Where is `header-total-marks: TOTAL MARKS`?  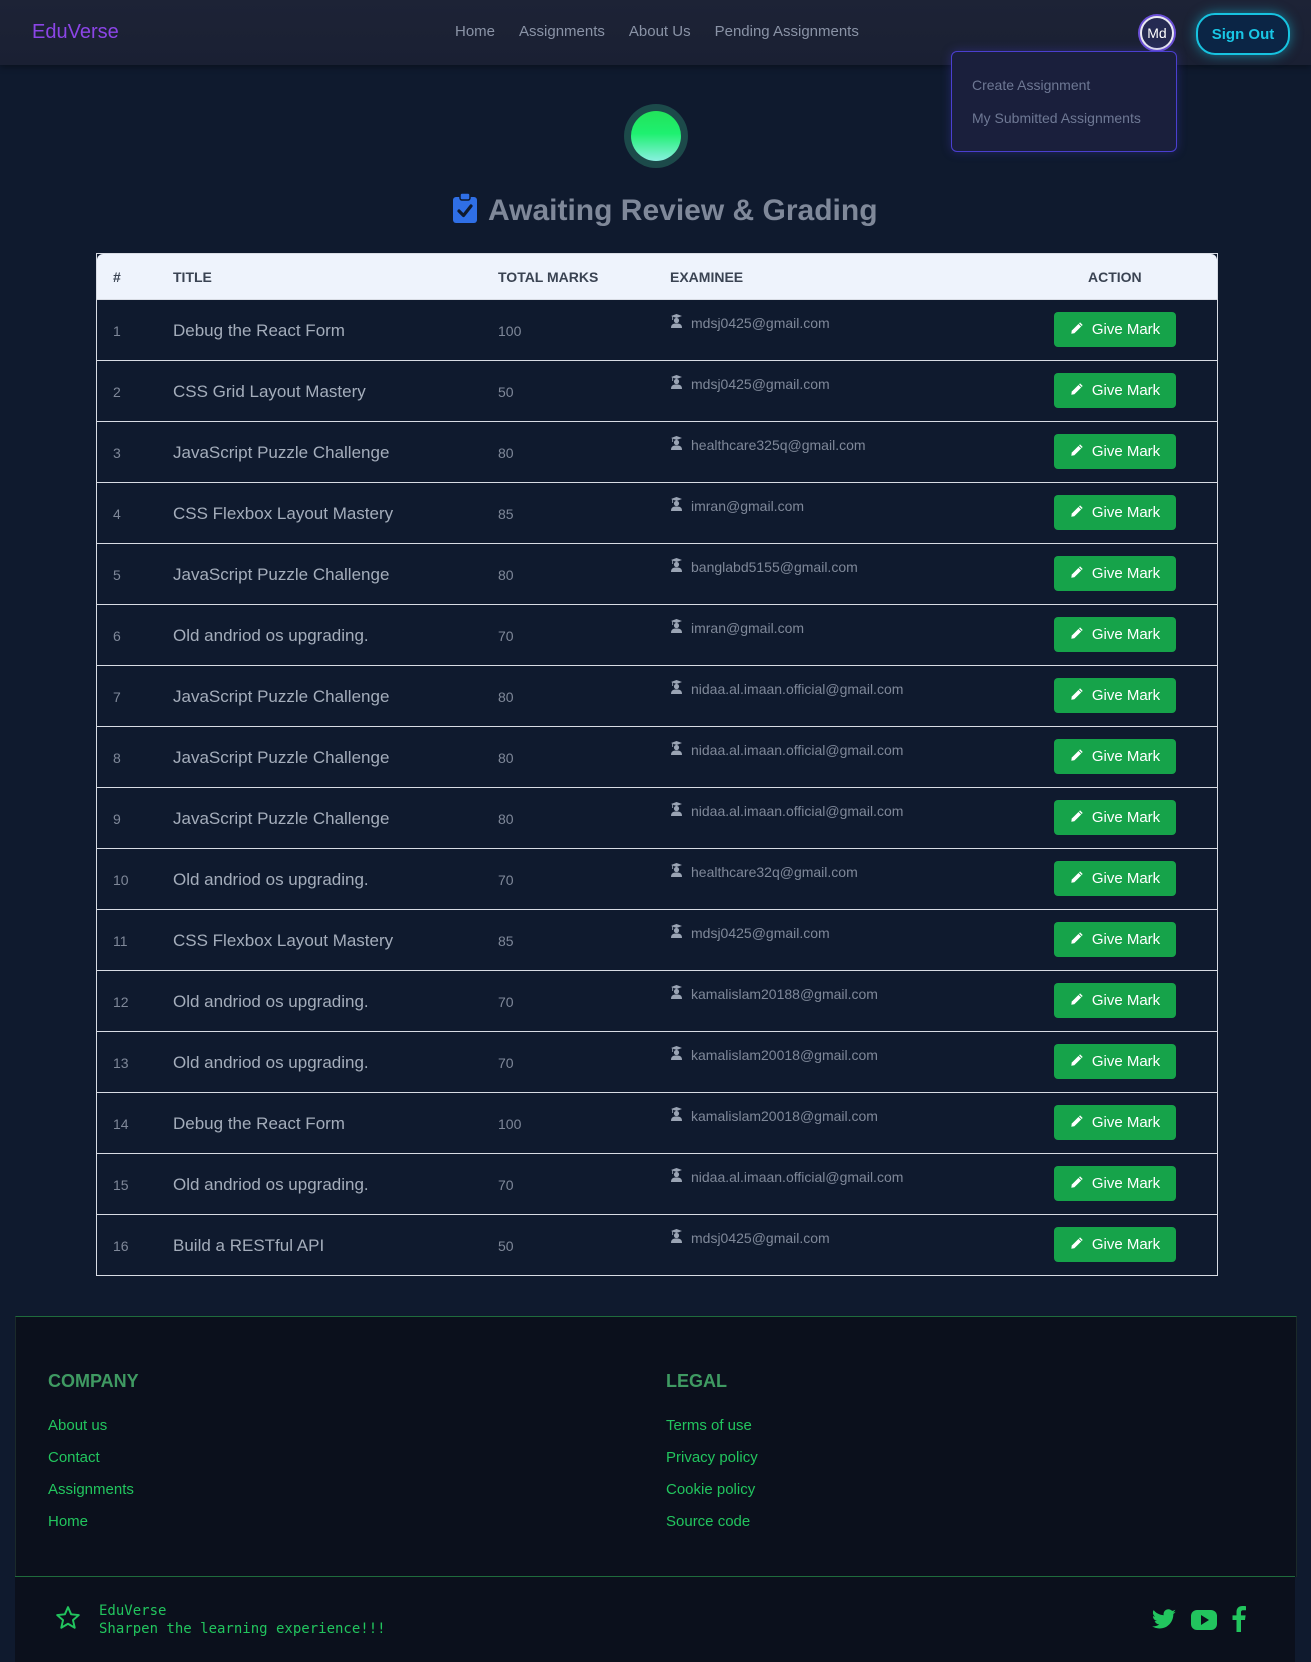
header-total-marks: TOTAL MARKS is located at coordinates (548, 277).